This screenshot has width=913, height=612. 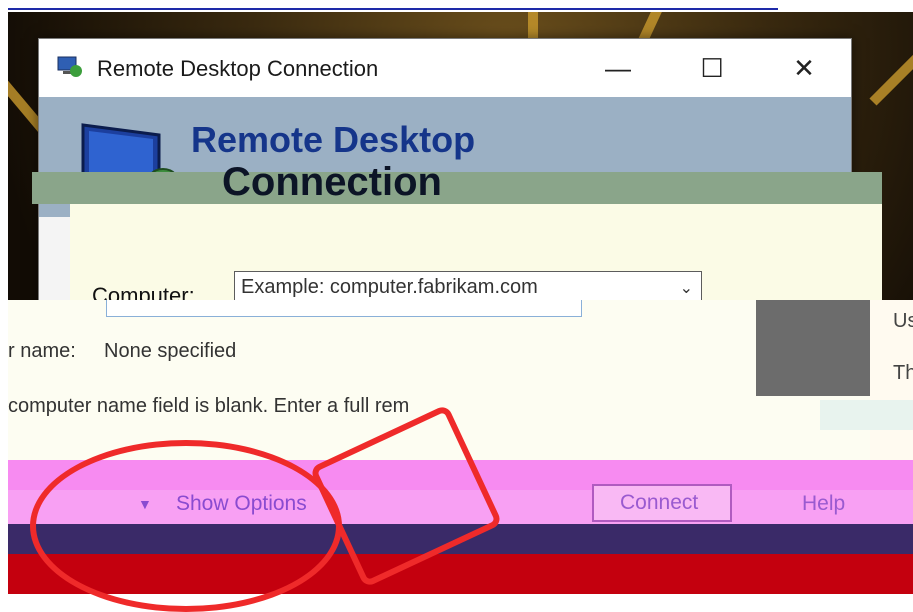 I want to click on show-options-button: Show Options, so click(x=241, y=504).